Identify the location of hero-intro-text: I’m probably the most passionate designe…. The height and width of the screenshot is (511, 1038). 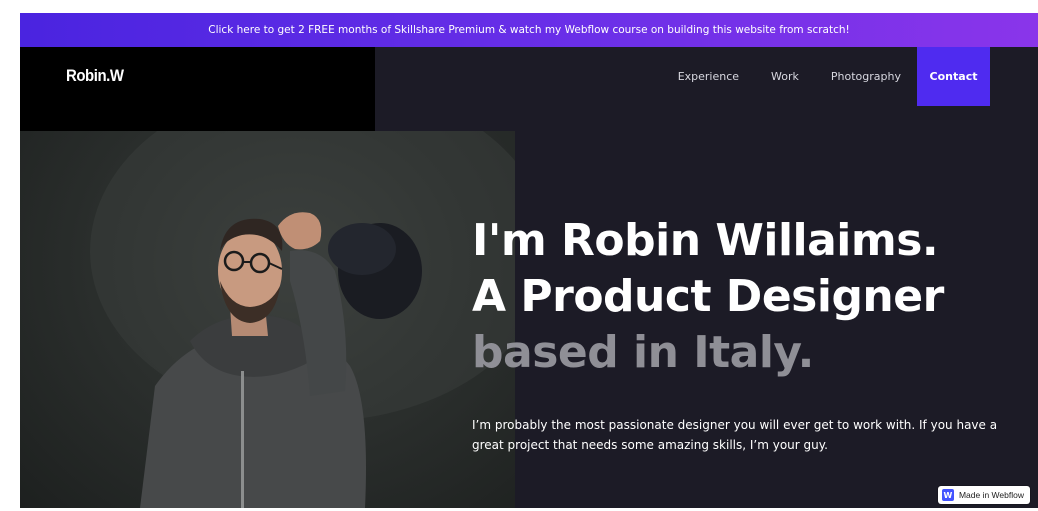
(735, 435).